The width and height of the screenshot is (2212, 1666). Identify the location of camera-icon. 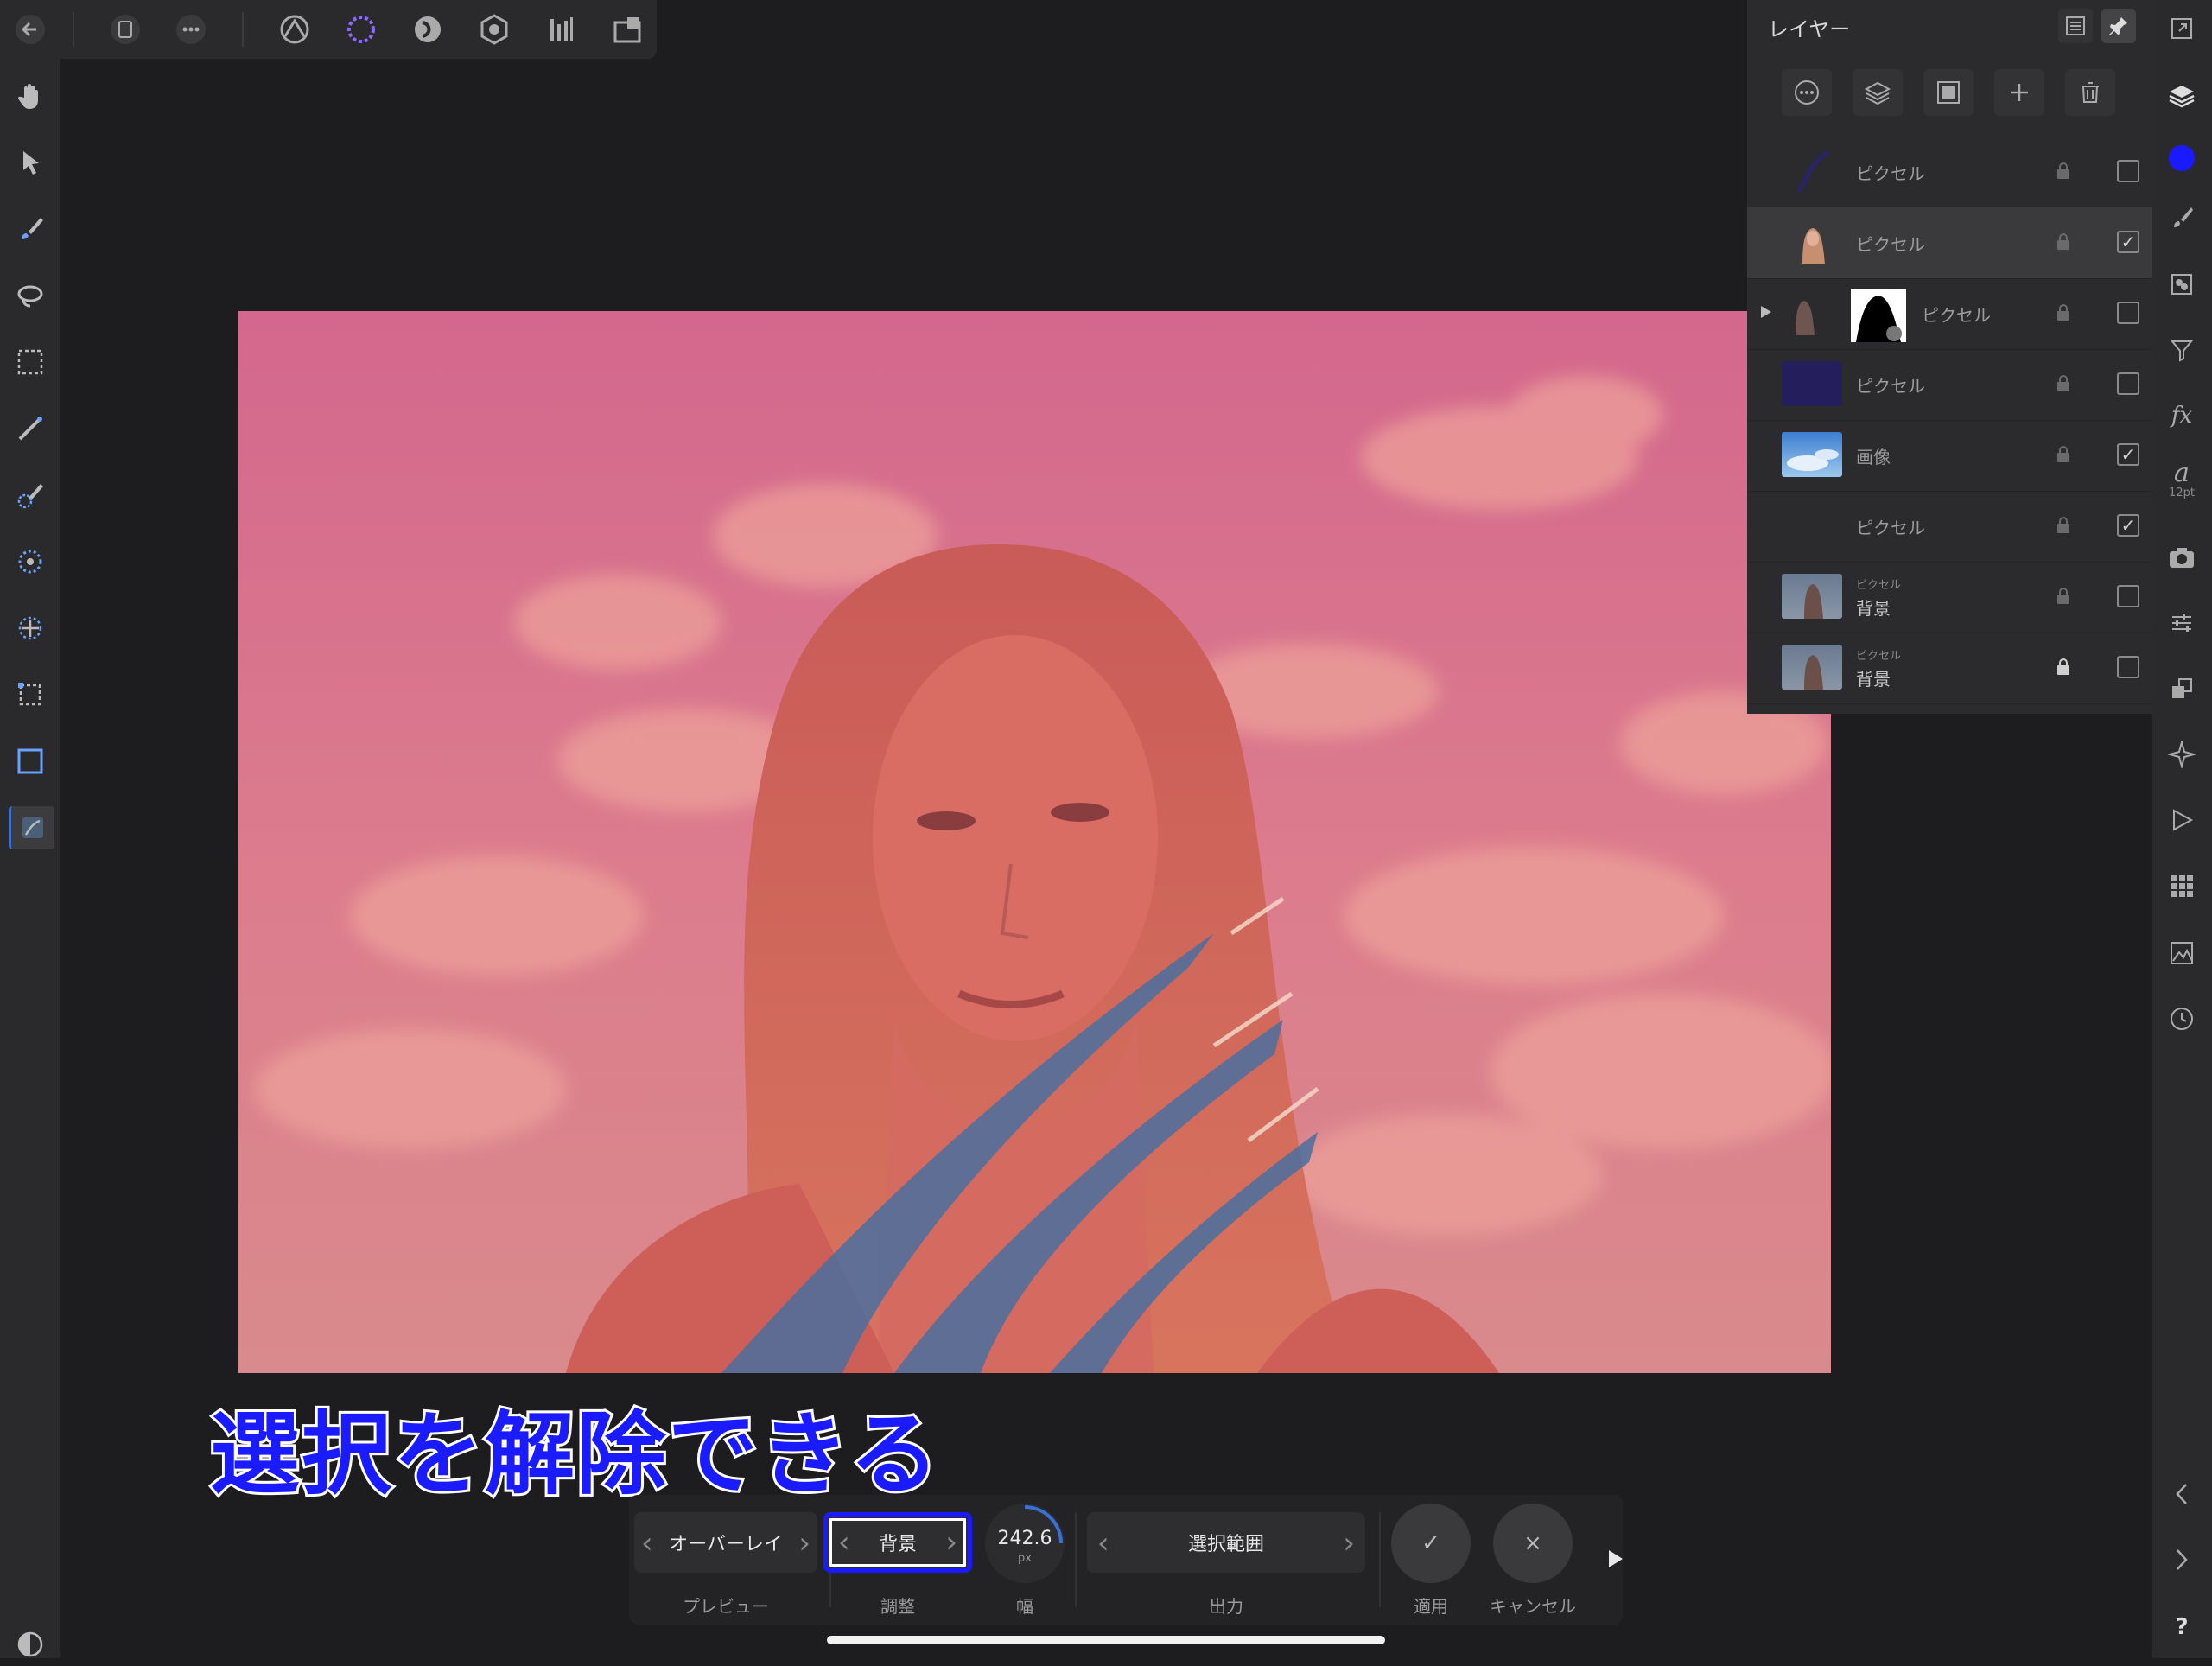
(2181, 557).